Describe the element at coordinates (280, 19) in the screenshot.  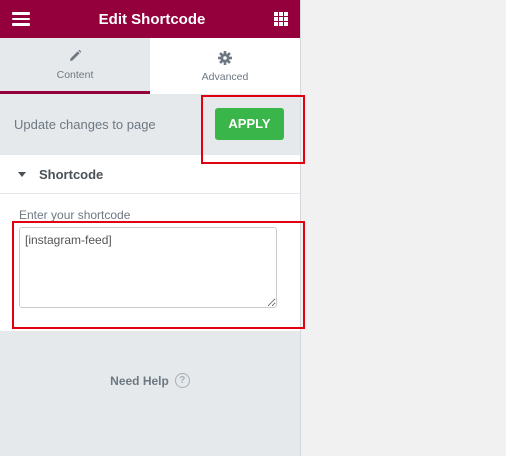
I see `widgets-grid-icon` at that location.